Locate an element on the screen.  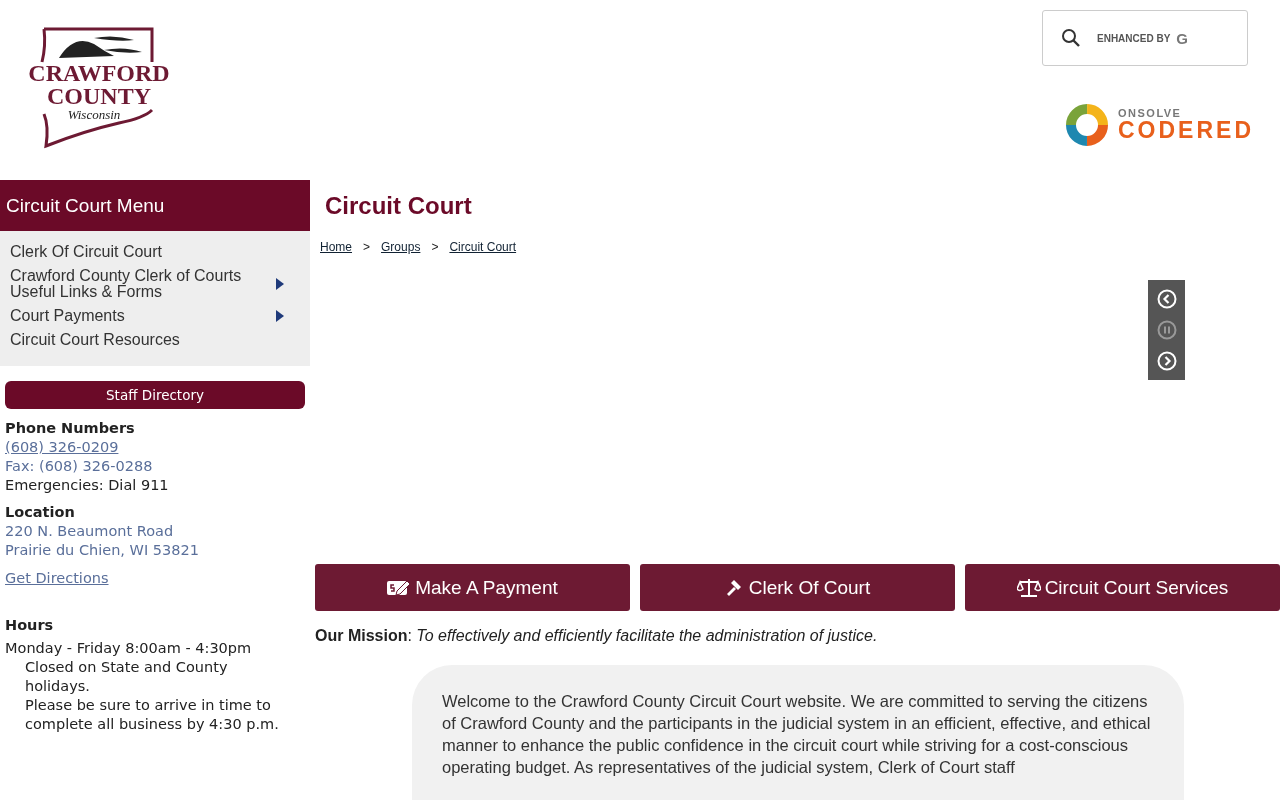
logo-title: CODERED is located at coordinates (1186, 130).